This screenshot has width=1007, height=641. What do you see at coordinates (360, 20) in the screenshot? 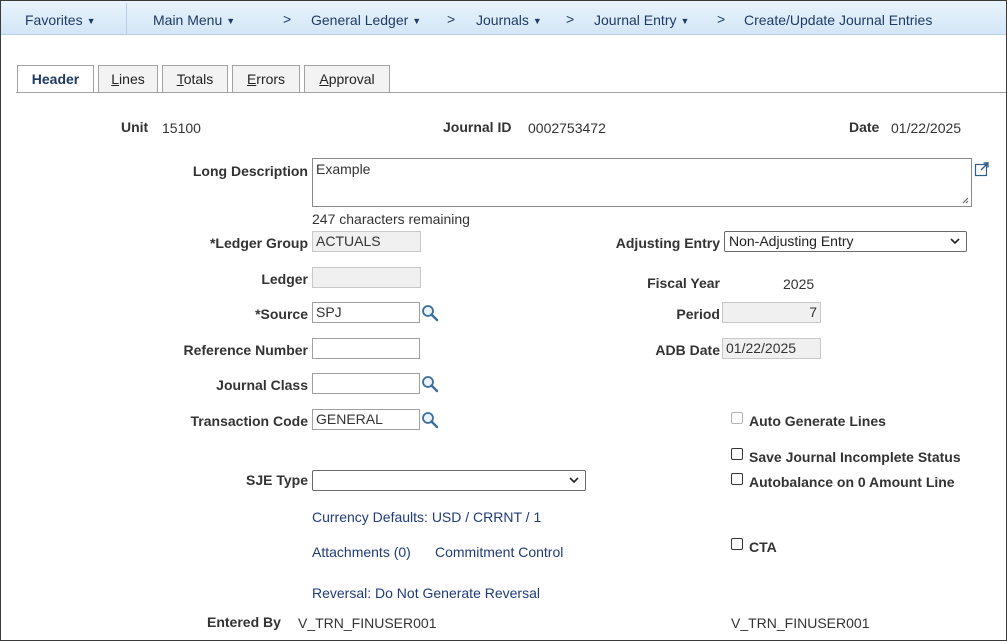
I see `general-ledger-label: General Ledger` at bounding box center [360, 20].